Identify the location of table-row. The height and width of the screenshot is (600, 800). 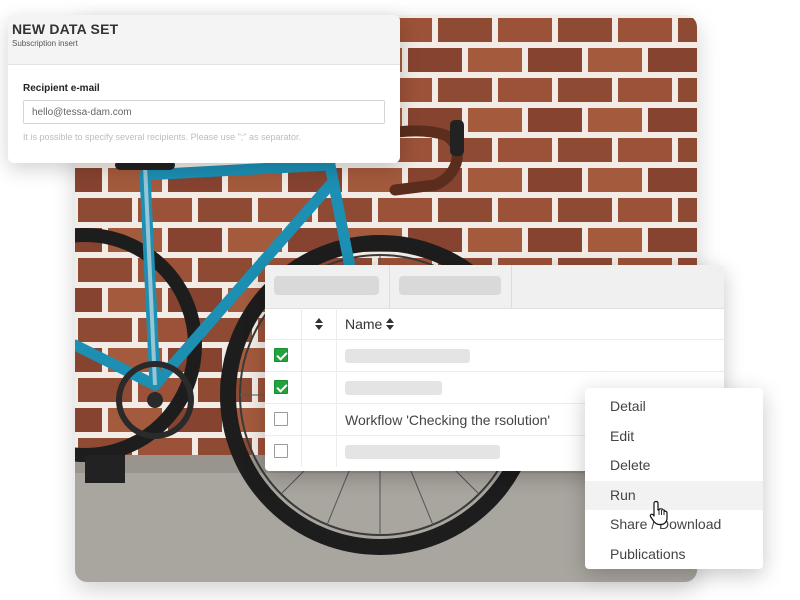
(494, 356).